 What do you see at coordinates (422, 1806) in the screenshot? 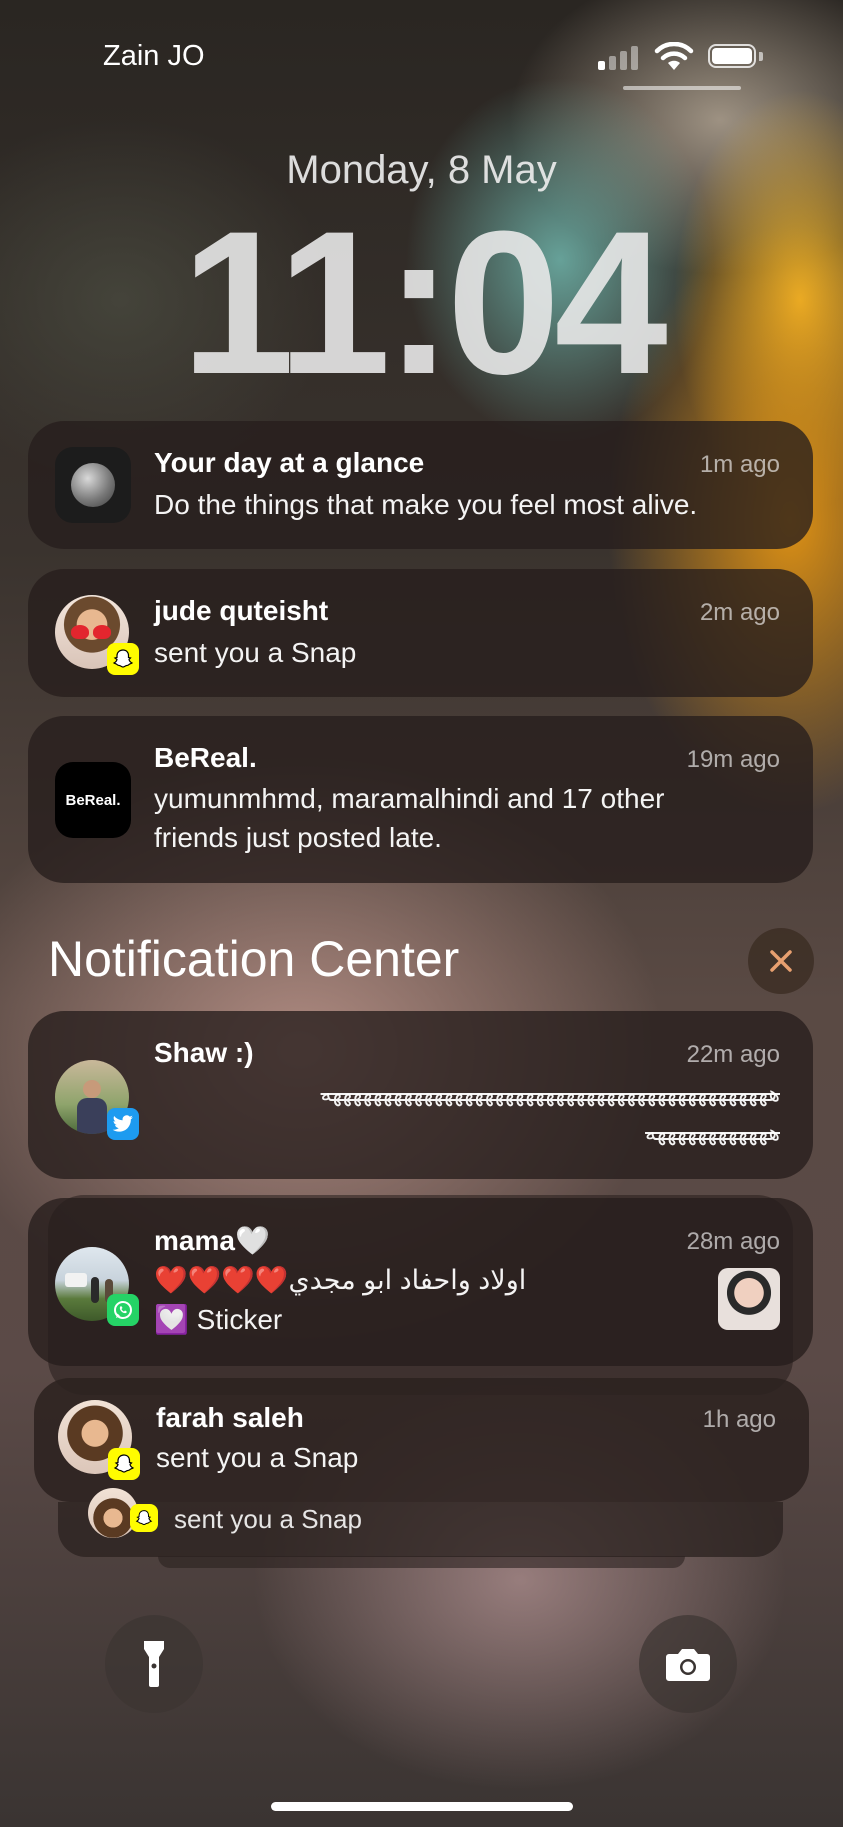
I see `home-indicator` at bounding box center [422, 1806].